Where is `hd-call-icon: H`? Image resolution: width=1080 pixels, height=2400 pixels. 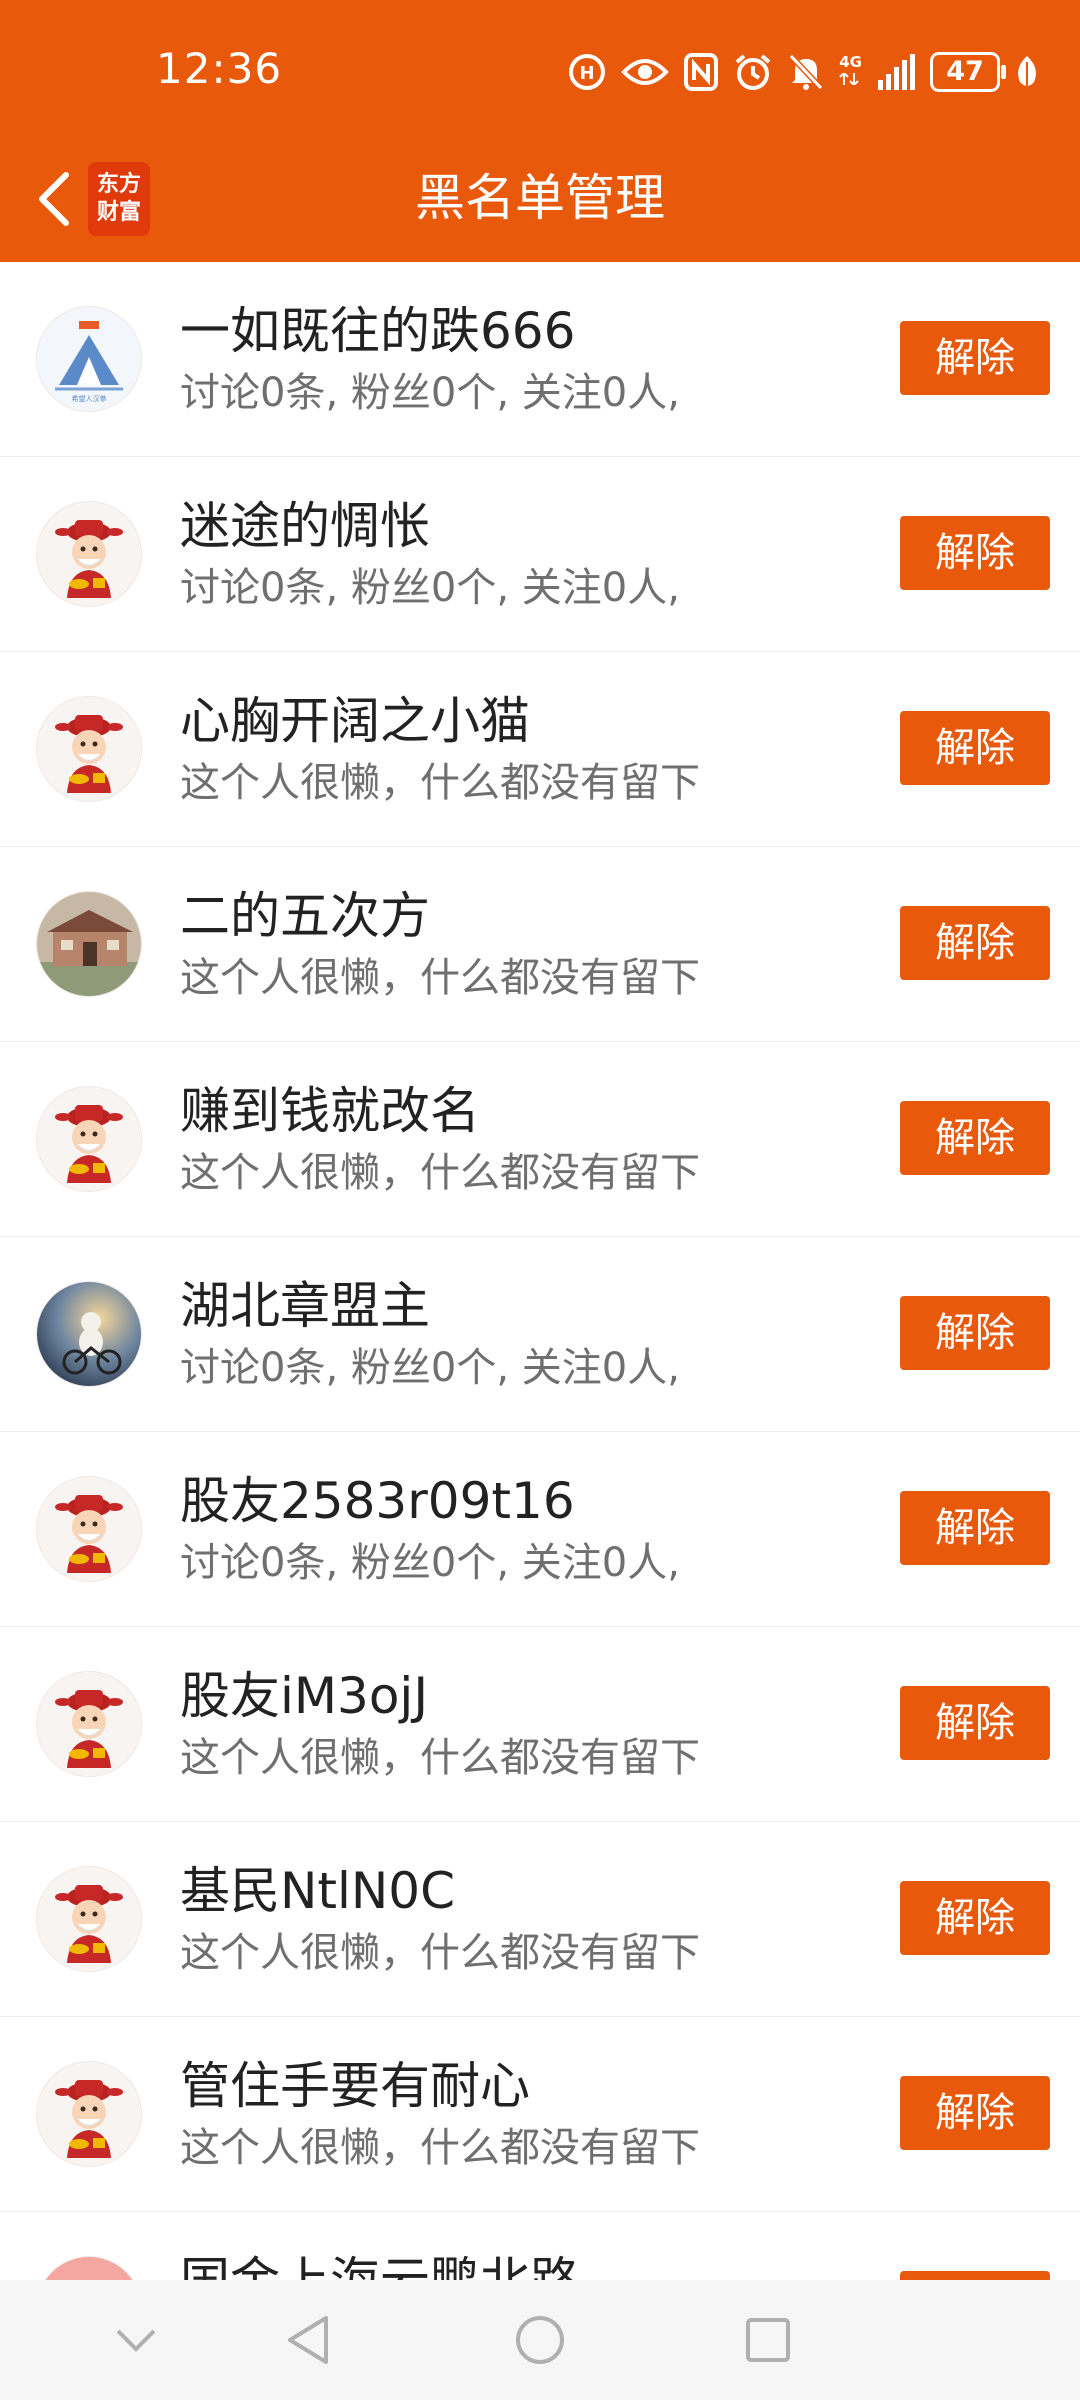
hd-call-icon: H is located at coordinates (587, 72).